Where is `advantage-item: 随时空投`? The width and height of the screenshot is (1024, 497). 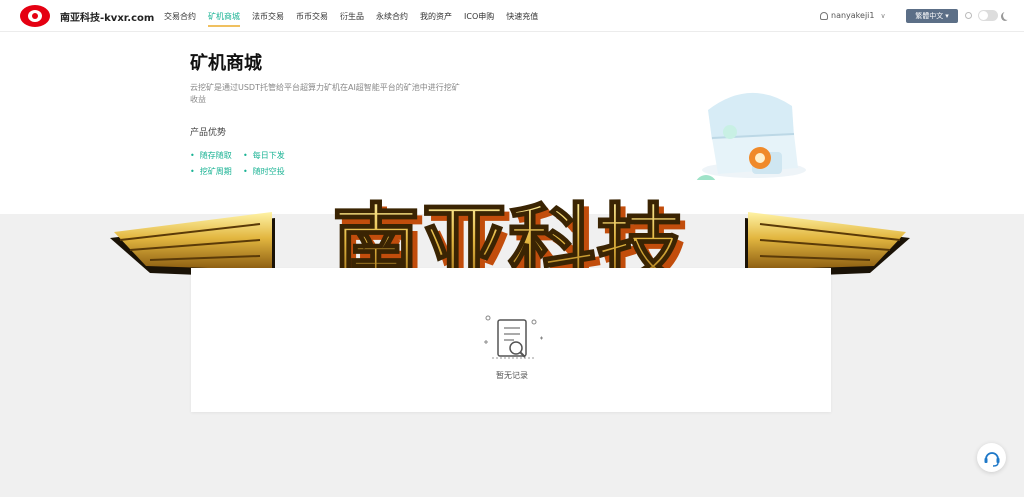 advantage-item: 随时空投 is located at coordinates (264, 171).